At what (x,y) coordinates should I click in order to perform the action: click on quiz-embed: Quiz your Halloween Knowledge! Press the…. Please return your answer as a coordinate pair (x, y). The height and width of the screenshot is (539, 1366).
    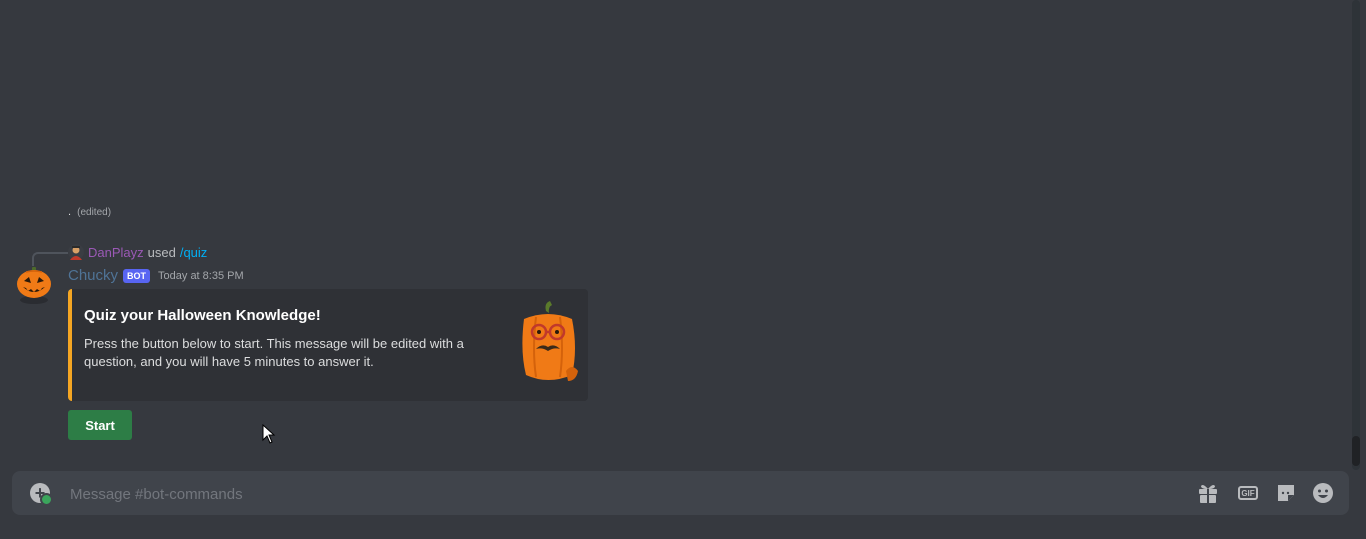
    Looking at the image, I should click on (328, 345).